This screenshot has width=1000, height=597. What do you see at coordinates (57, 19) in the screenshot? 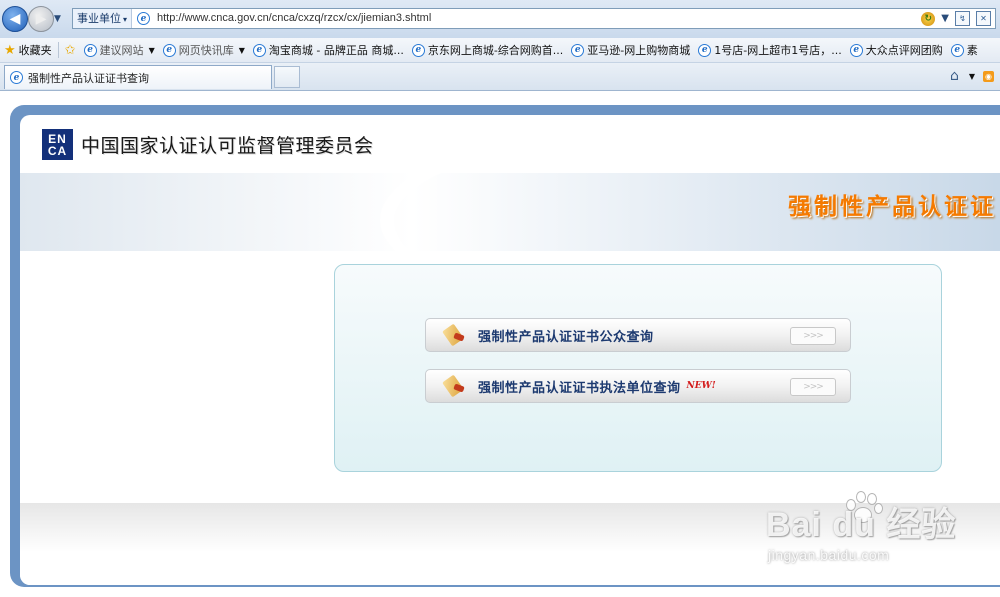
I see `recent-pages-dropdown: ▼` at bounding box center [57, 19].